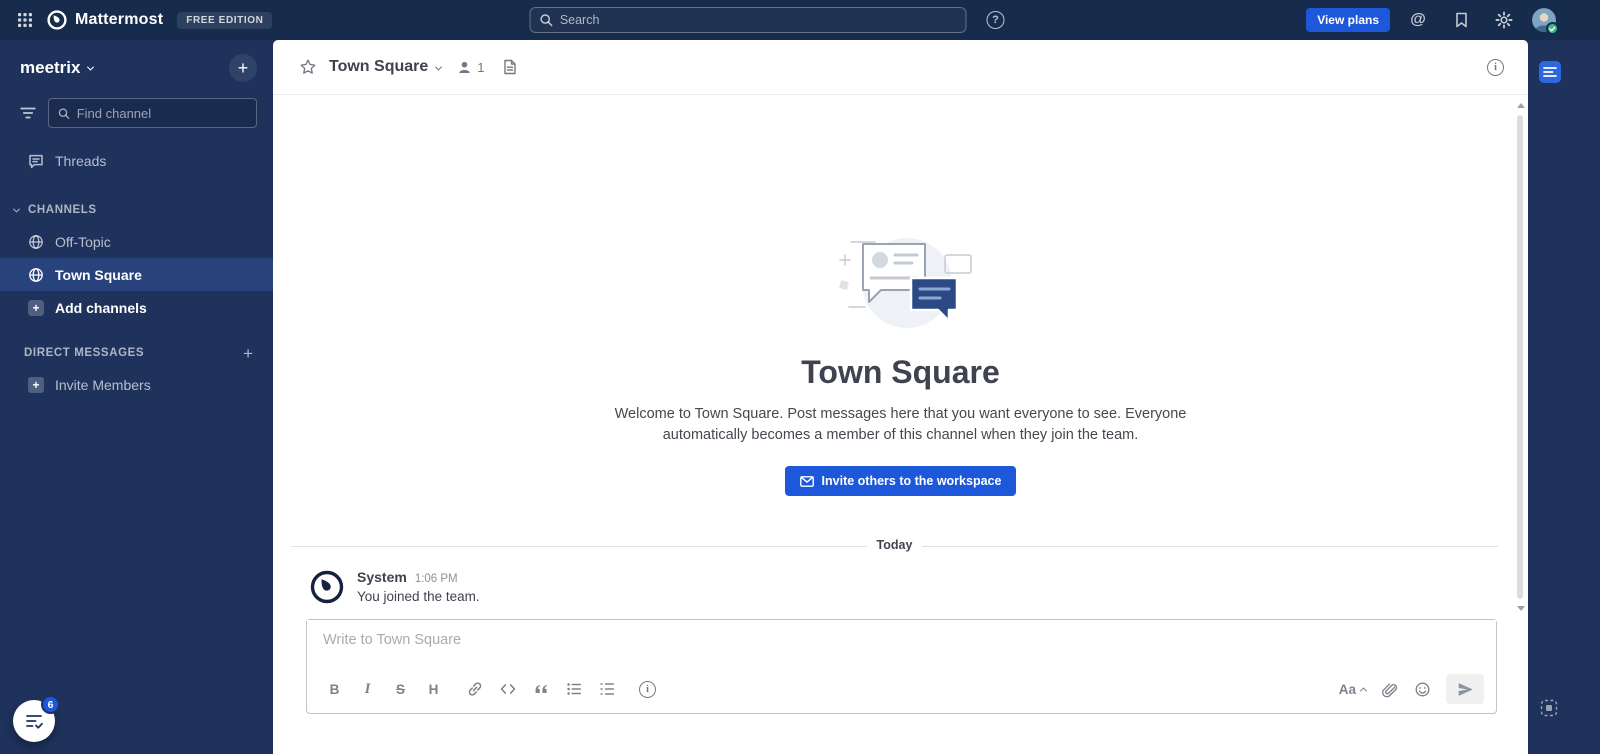  I want to click on add-channels-label: Add channels, so click(101, 307).